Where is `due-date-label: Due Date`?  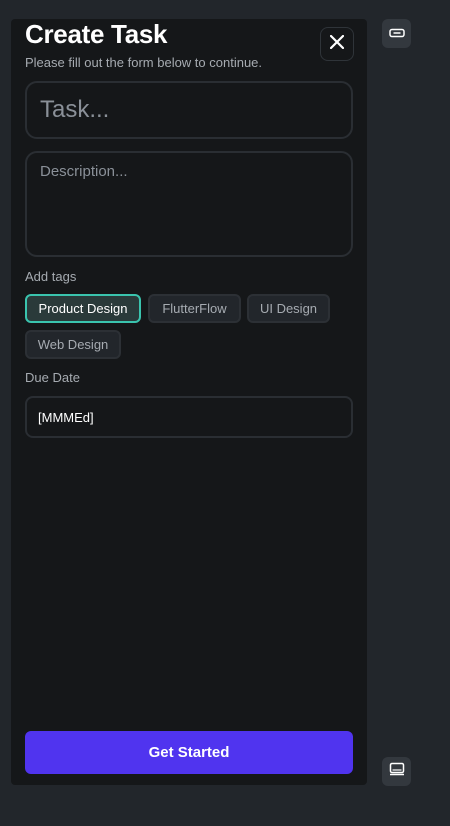
due-date-label: Due Date is located at coordinates (52, 377).